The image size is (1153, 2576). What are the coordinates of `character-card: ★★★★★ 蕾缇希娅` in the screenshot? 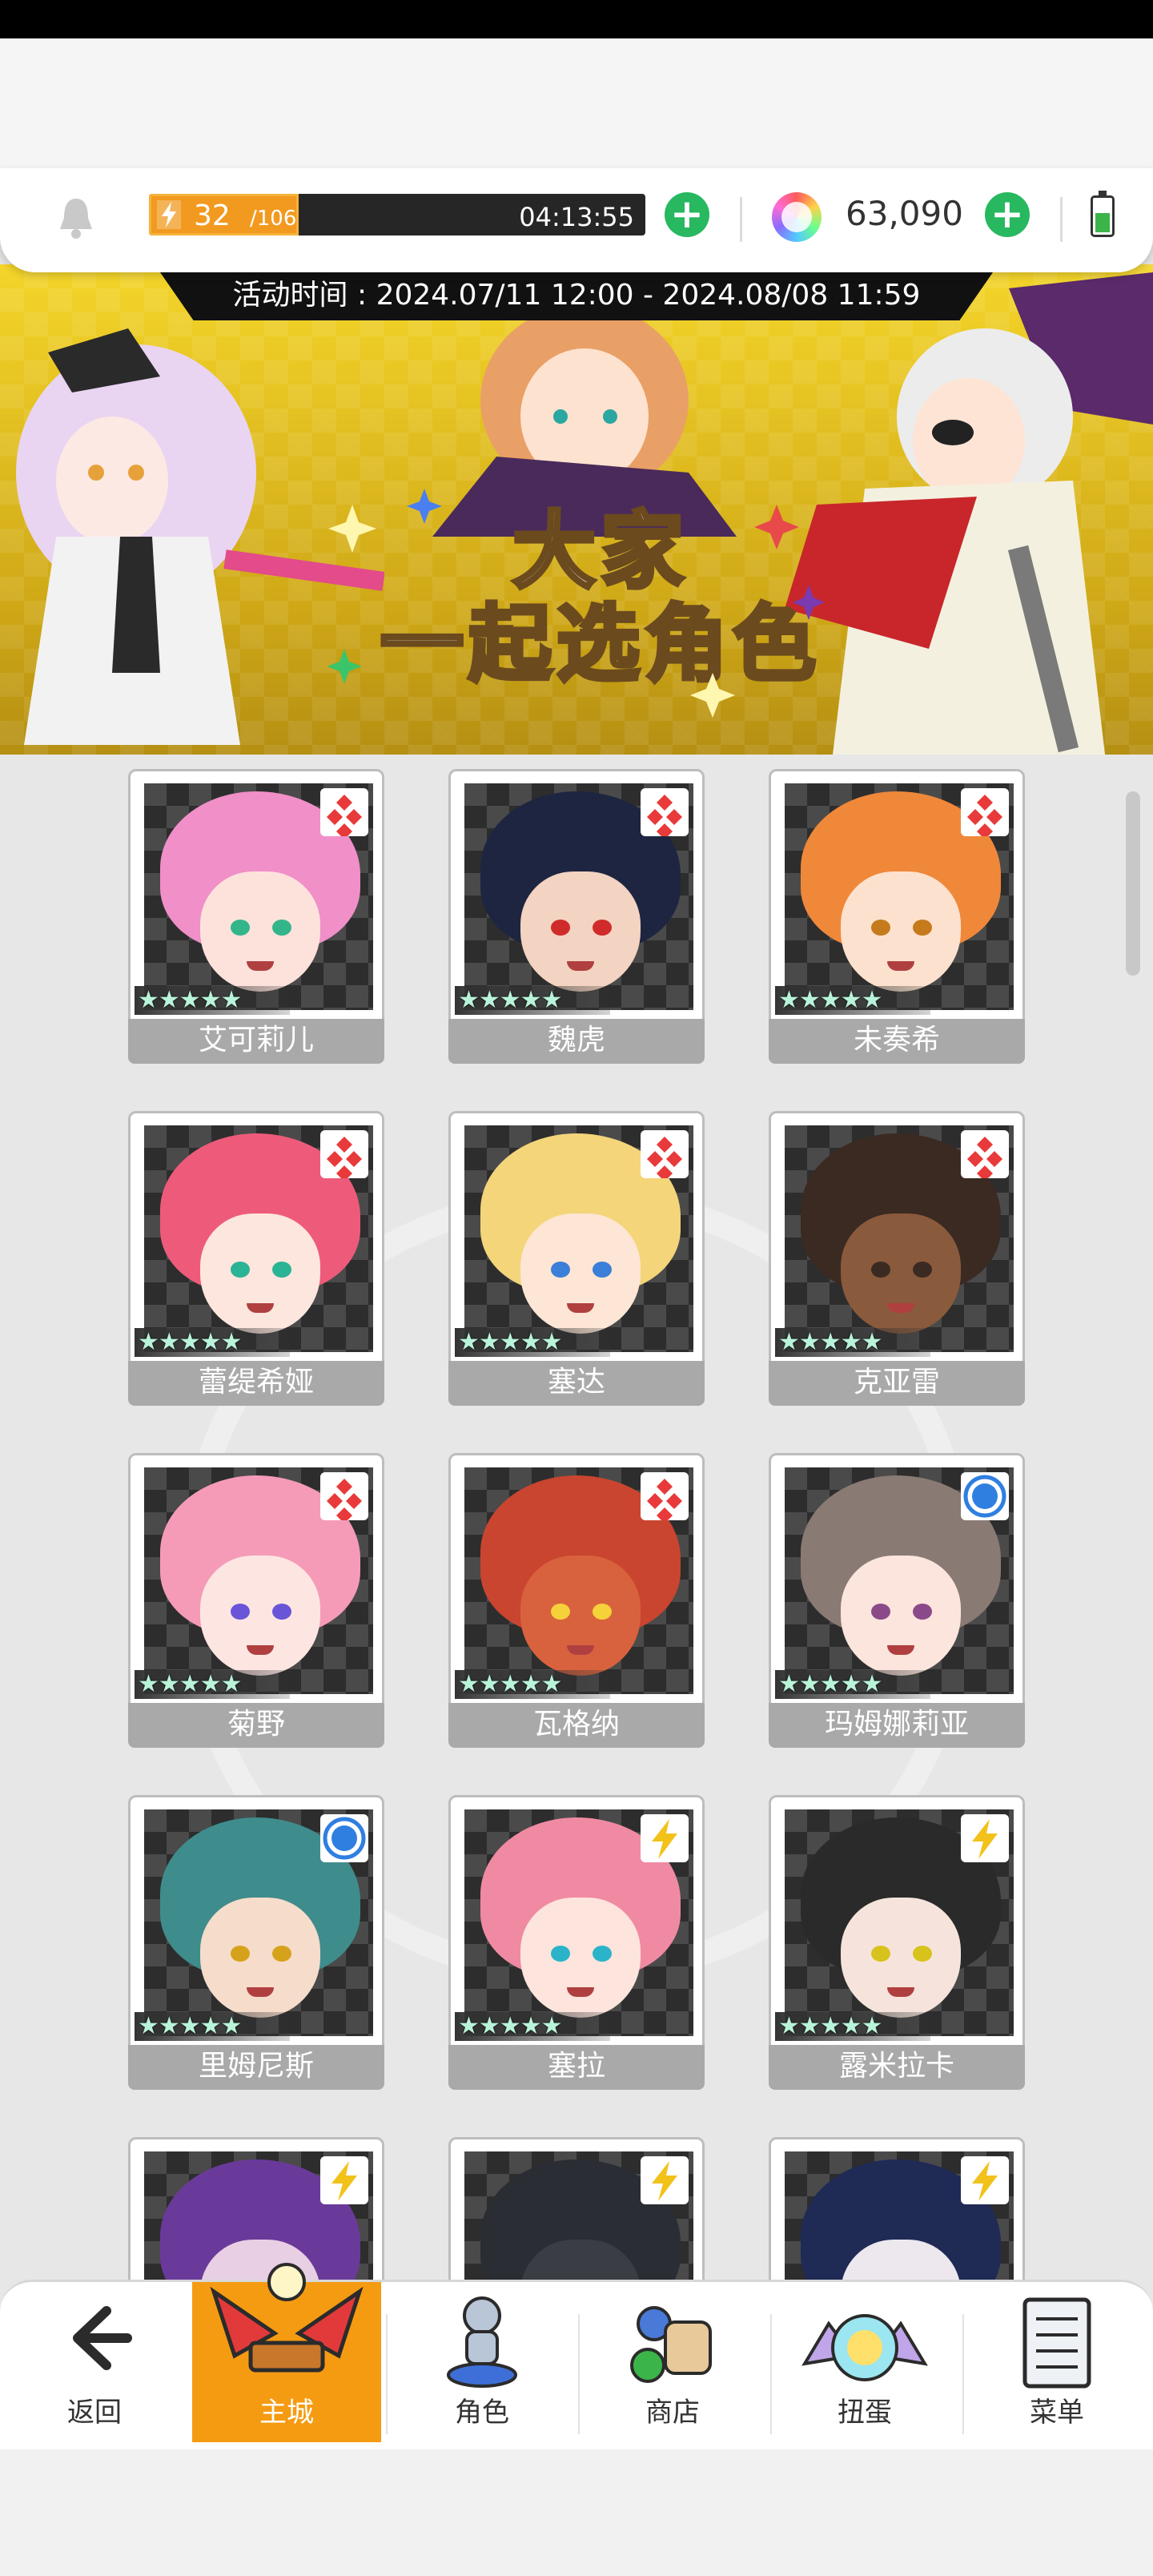 It's located at (256, 1261).